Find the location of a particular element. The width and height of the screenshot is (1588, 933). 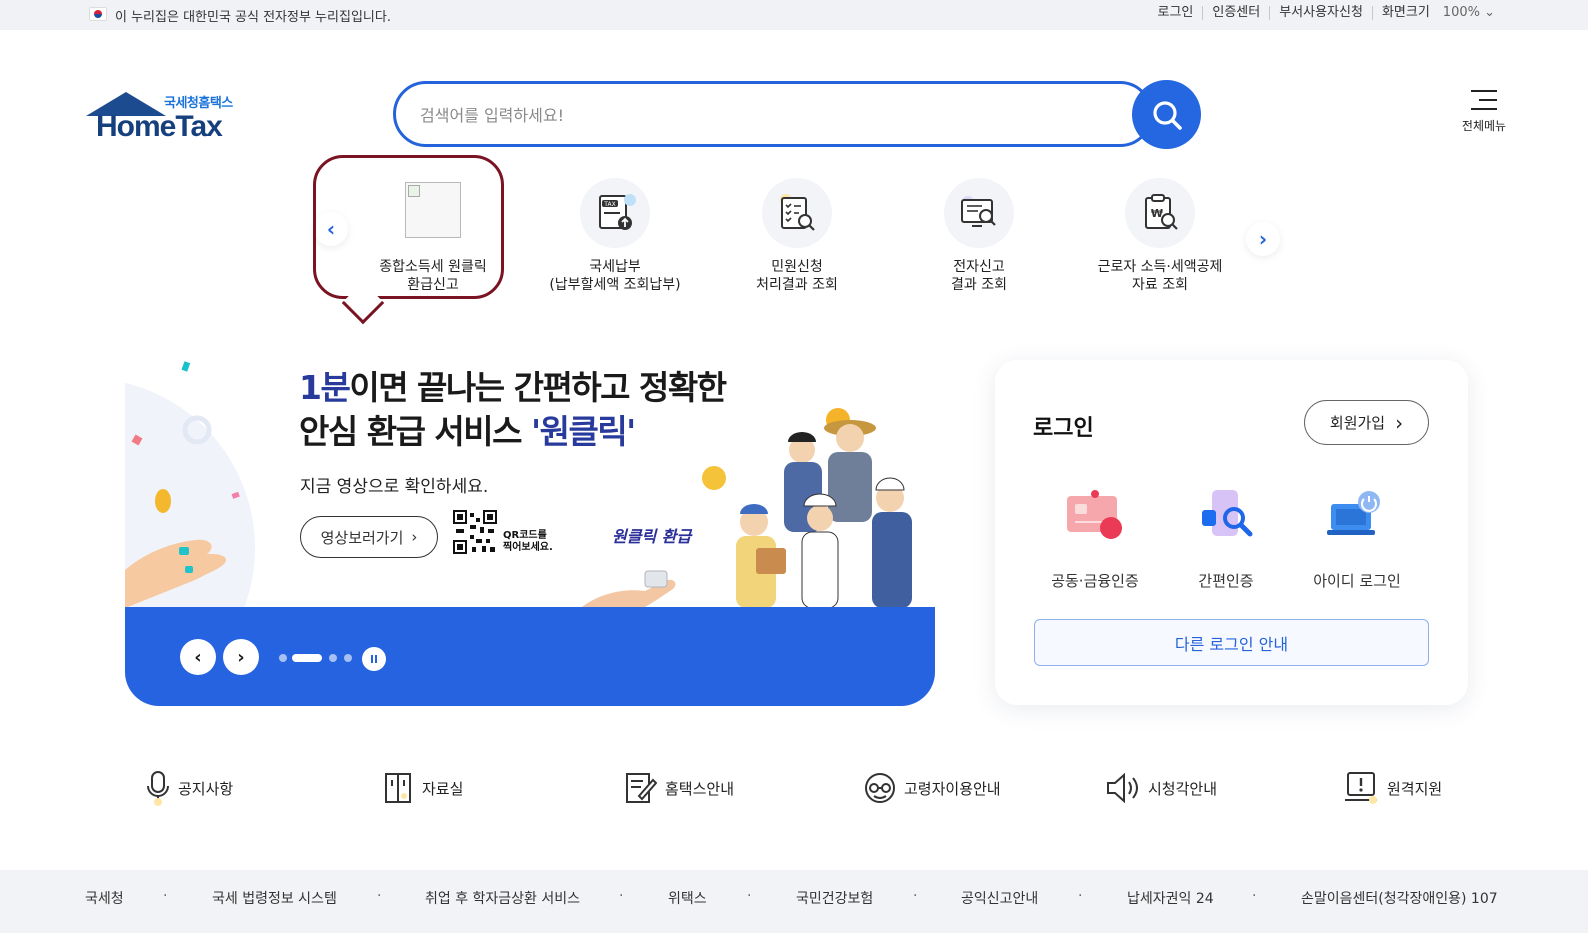

banner-dot-active is located at coordinates (307, 658).